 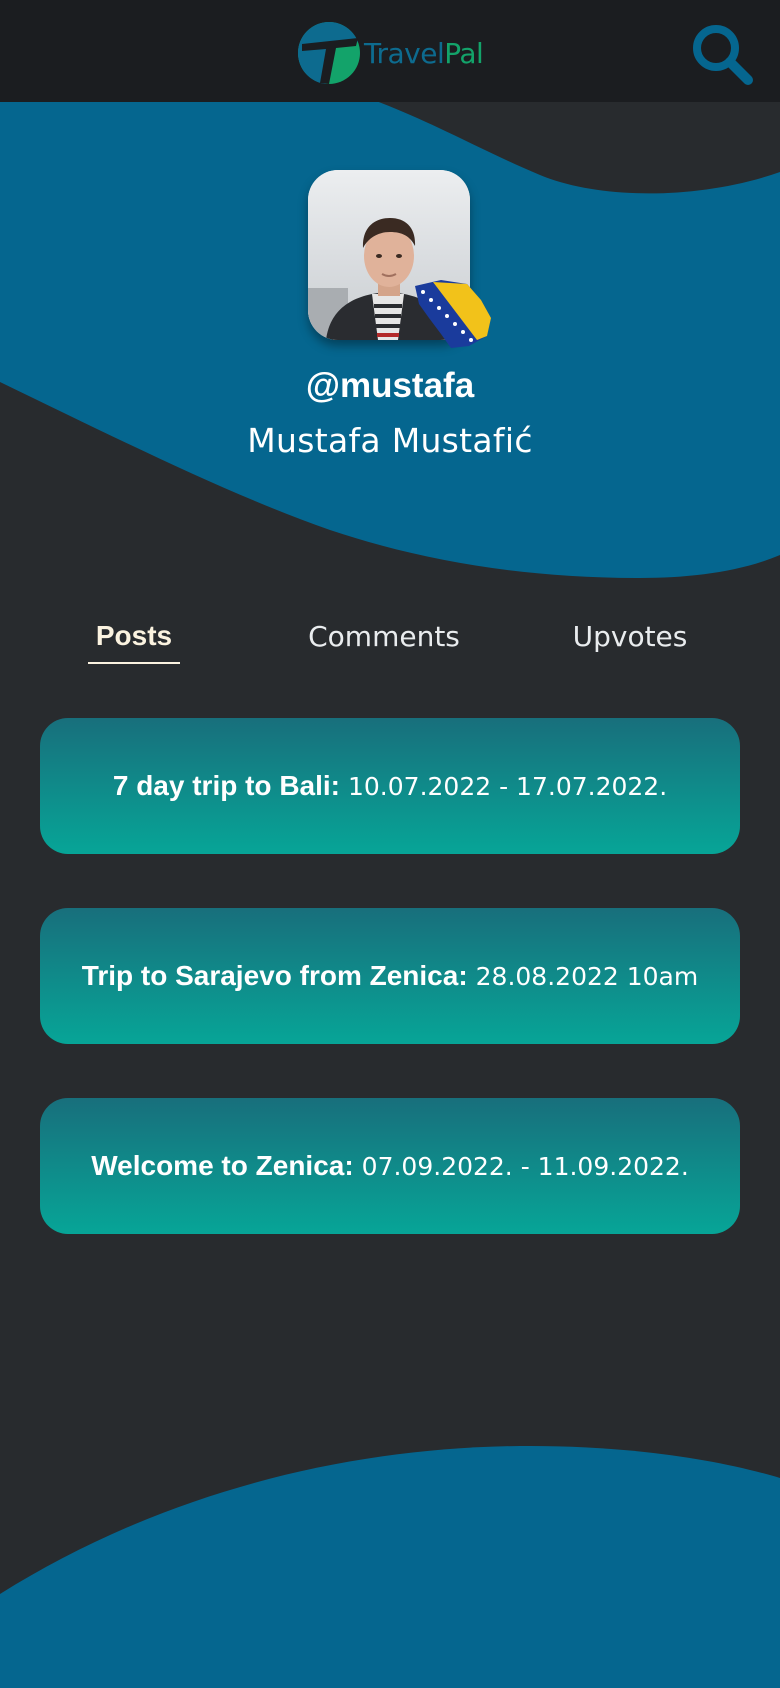 What do you see at coordinates (390, 385) in the screenshot?
I see `profile-username: @mustafa` at bounding box center [390, 385].